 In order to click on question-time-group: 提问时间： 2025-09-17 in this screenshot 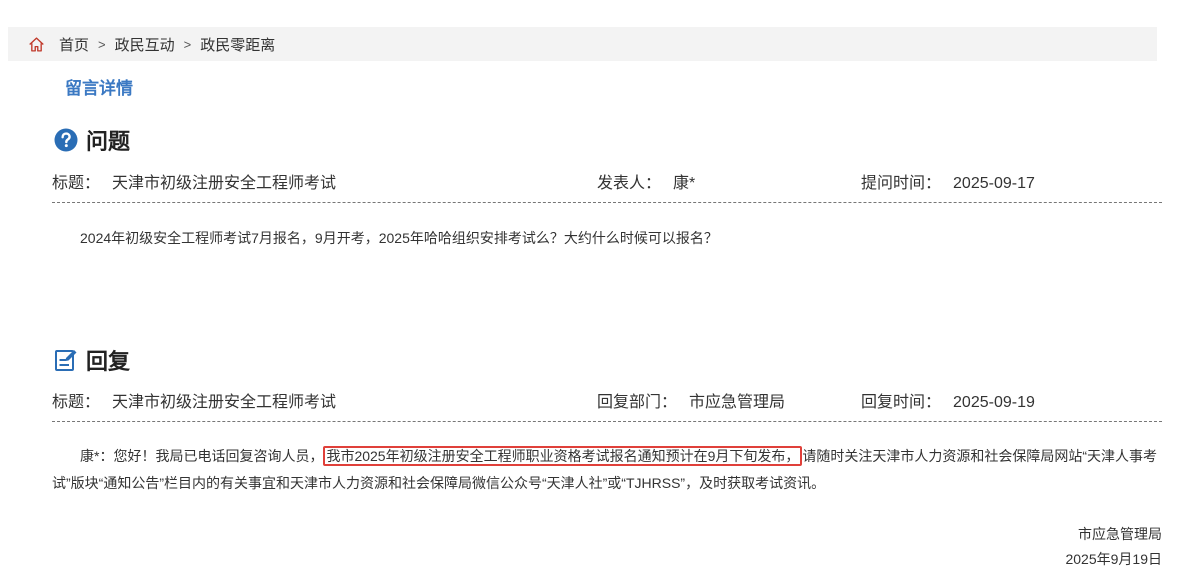, I will do `click(948, 181)`.